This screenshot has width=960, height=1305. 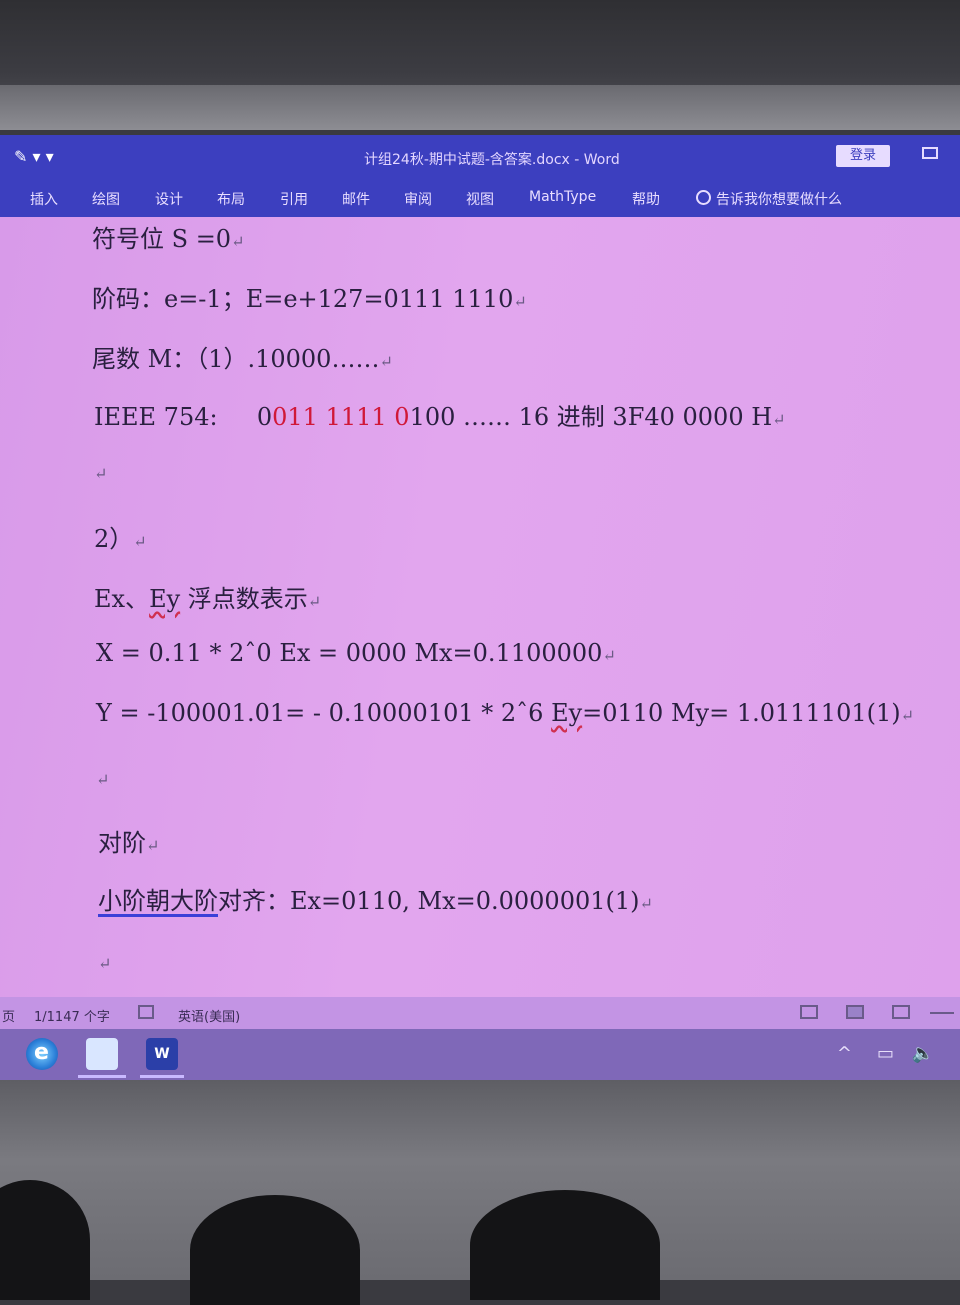 I want to click on title-bar: ✎ ▾ ▾ 计组24秋-期中试题-含答案.docx - Word 登录, so click(x=480, y=156).